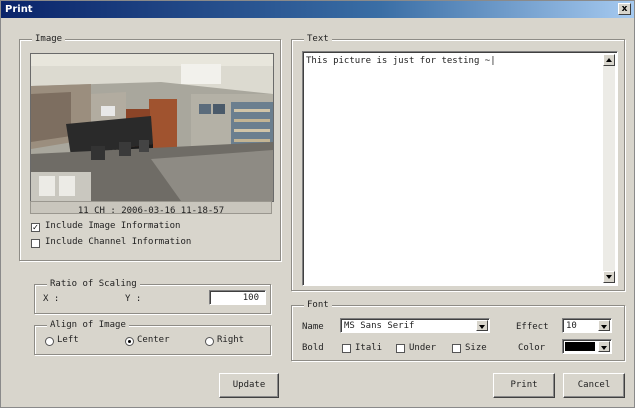 This screenshot has width=635, height=408. What do you see at coordinates (369, 348) in the screenshot?
I see `font-italic-label: Itali` at bounding box center [369, 348].